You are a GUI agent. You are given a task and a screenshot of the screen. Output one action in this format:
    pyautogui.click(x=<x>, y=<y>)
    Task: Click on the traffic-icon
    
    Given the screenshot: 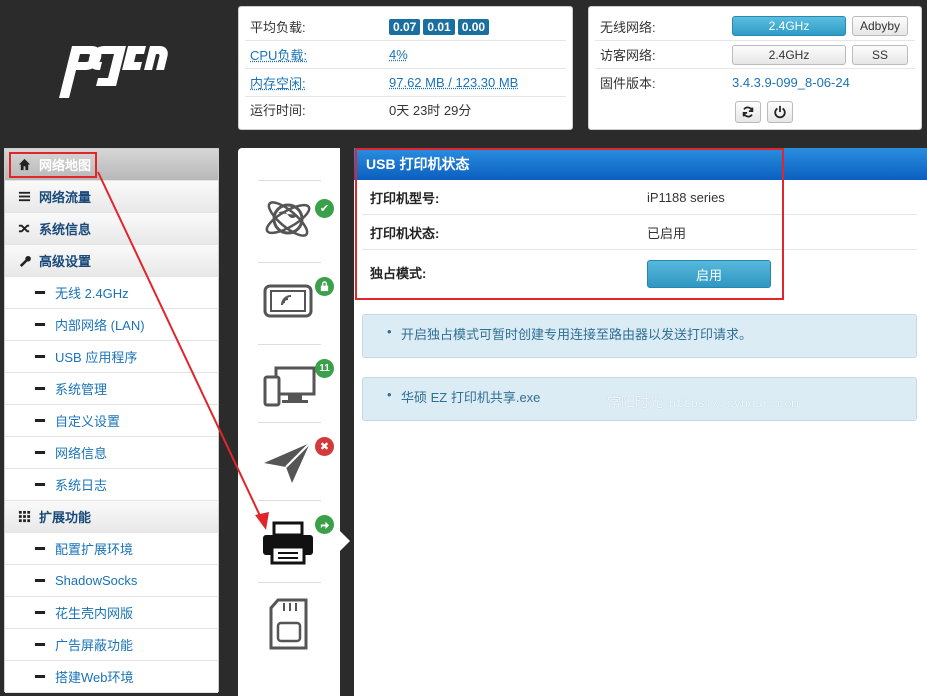 What is the action you would take?
    pyautogui.click(x=24, y=197)
    